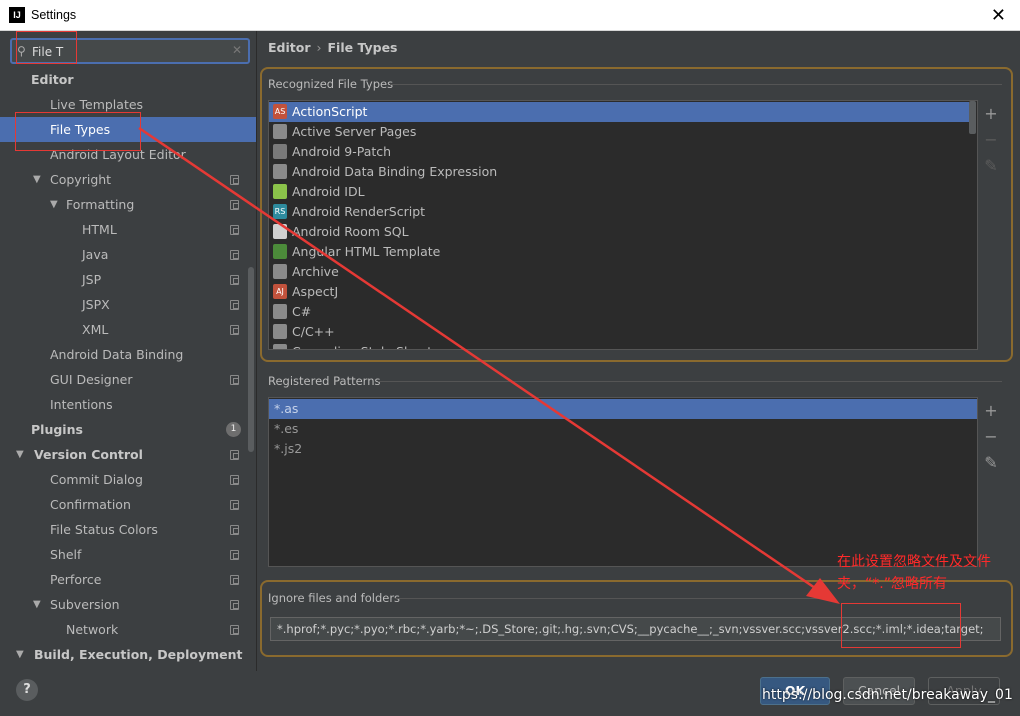  I want to click on sidebar-item: GUI Designer, so click(128, 379).